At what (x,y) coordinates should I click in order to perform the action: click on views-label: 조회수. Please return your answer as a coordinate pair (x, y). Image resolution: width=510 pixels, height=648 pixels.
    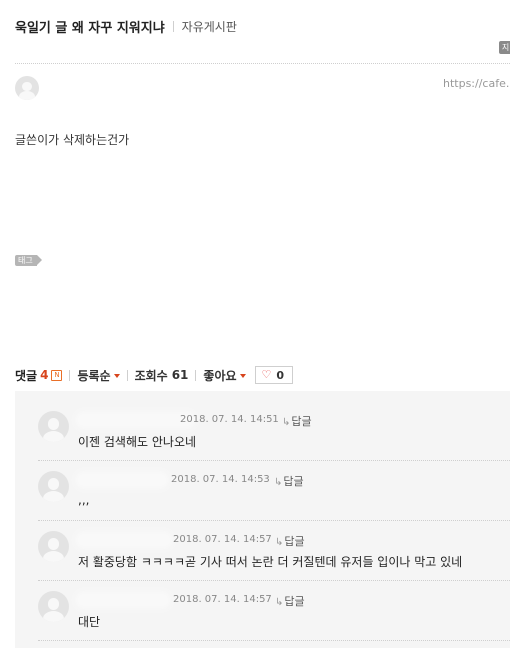
    Looking at the image, I should click on (151, 375).